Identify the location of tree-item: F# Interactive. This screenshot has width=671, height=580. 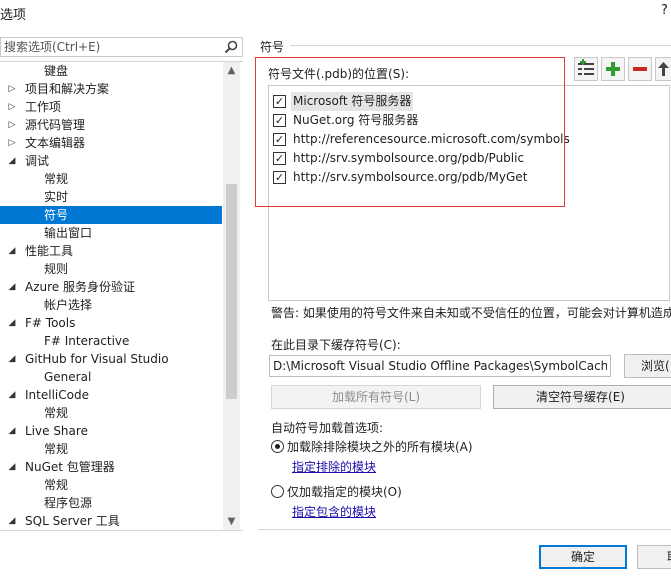
(111, 341).